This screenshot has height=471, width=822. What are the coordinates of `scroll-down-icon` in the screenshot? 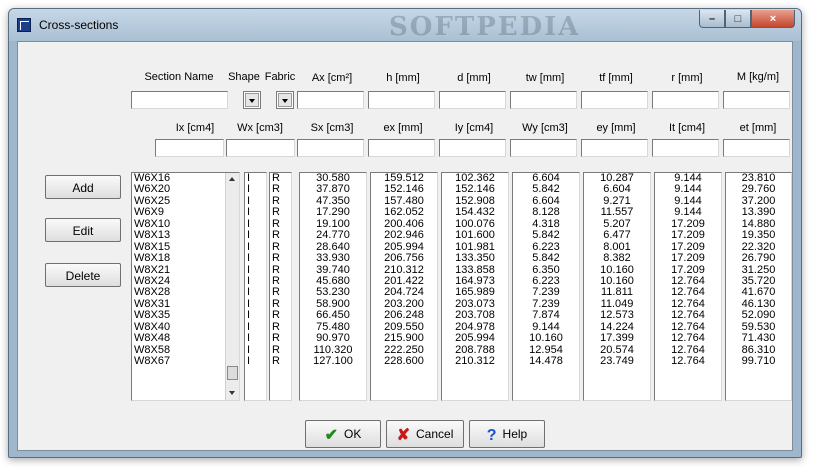 It's located at (232, 393).